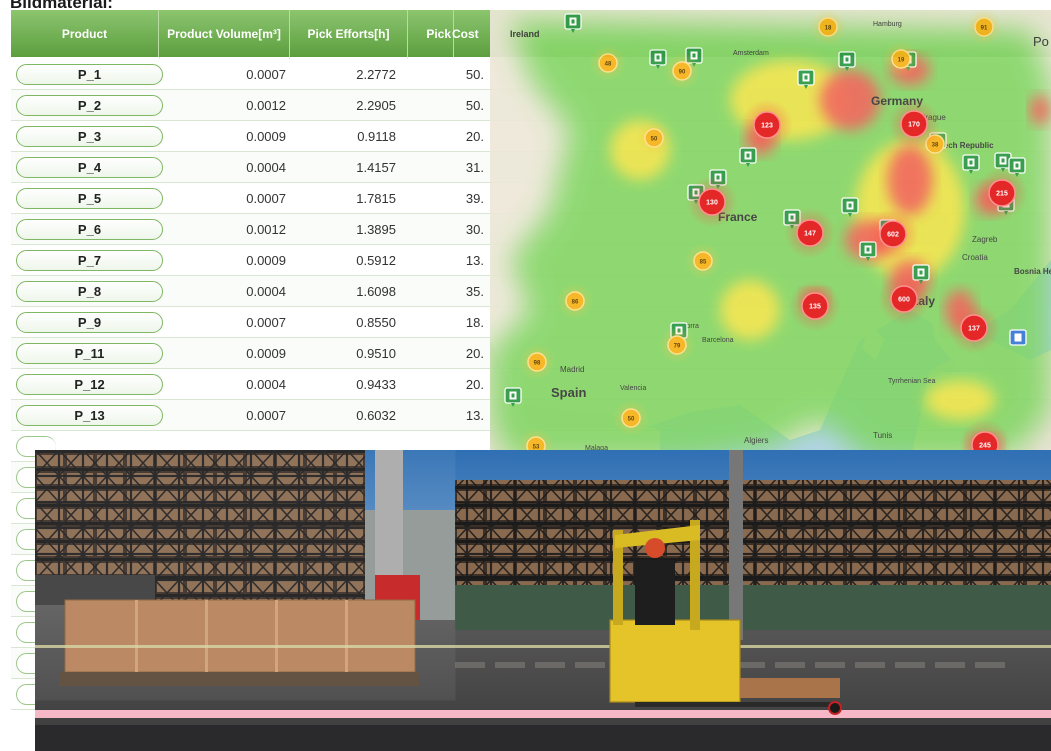 The width and height of the screenshot is (1051, 751). Describe the element at coordinates (89, 105) in the screenshot. I see `product-button: P_2` at that location.